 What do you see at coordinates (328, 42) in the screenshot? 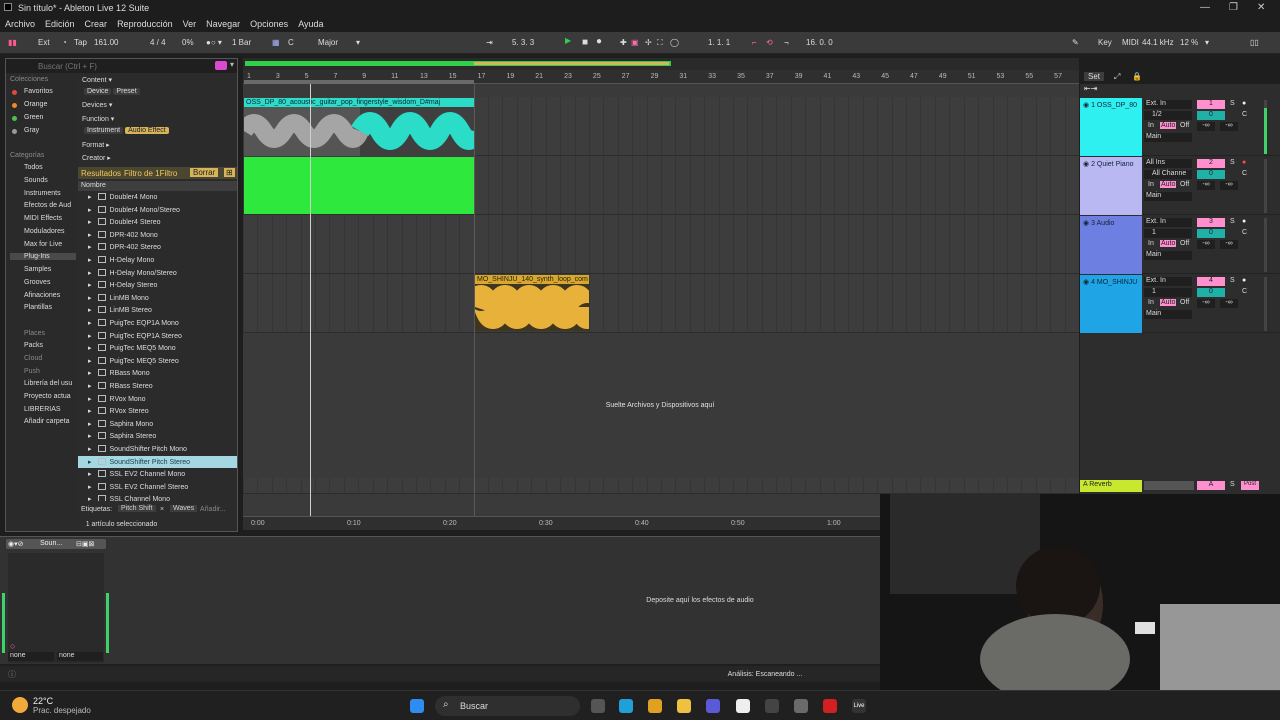
I see `scale-select: Major` at bounding box center [328, 42].